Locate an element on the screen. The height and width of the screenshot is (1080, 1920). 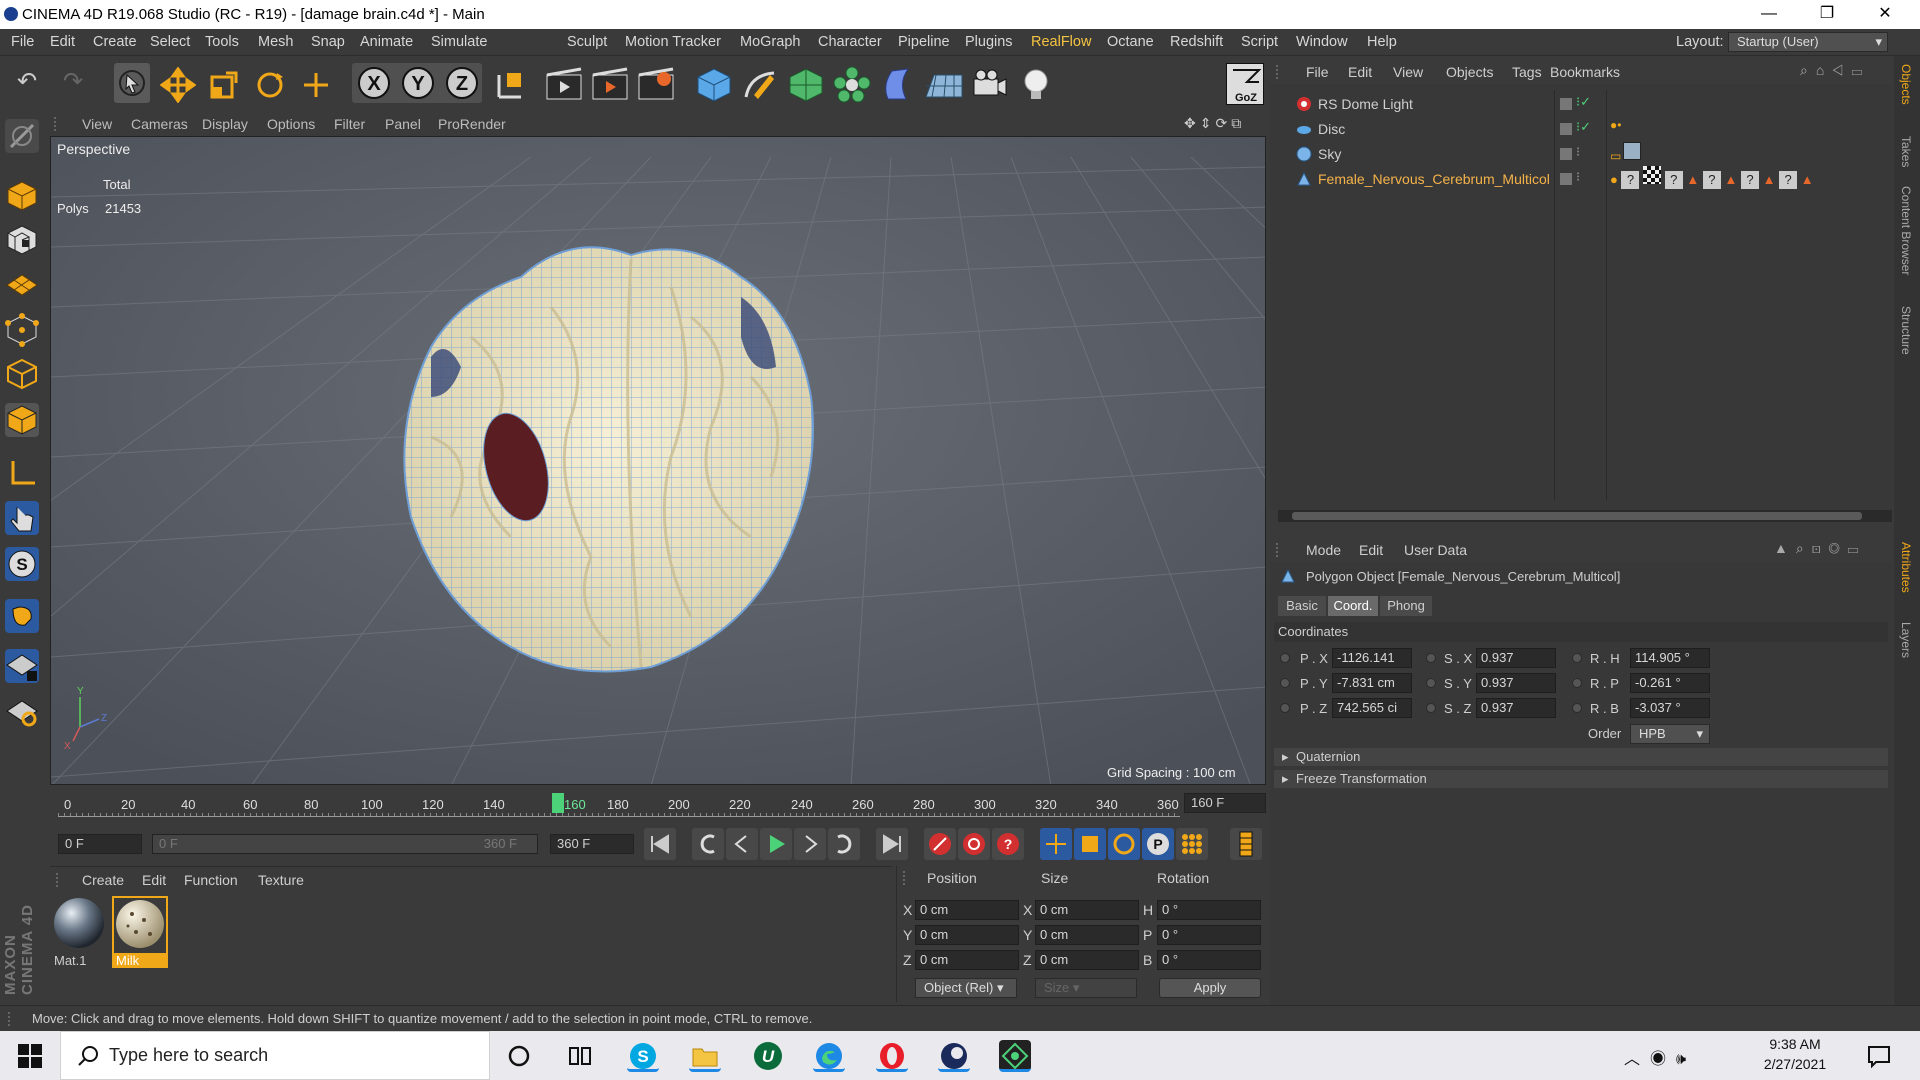
scale-key-icon is located at coordinates (1090, 844).